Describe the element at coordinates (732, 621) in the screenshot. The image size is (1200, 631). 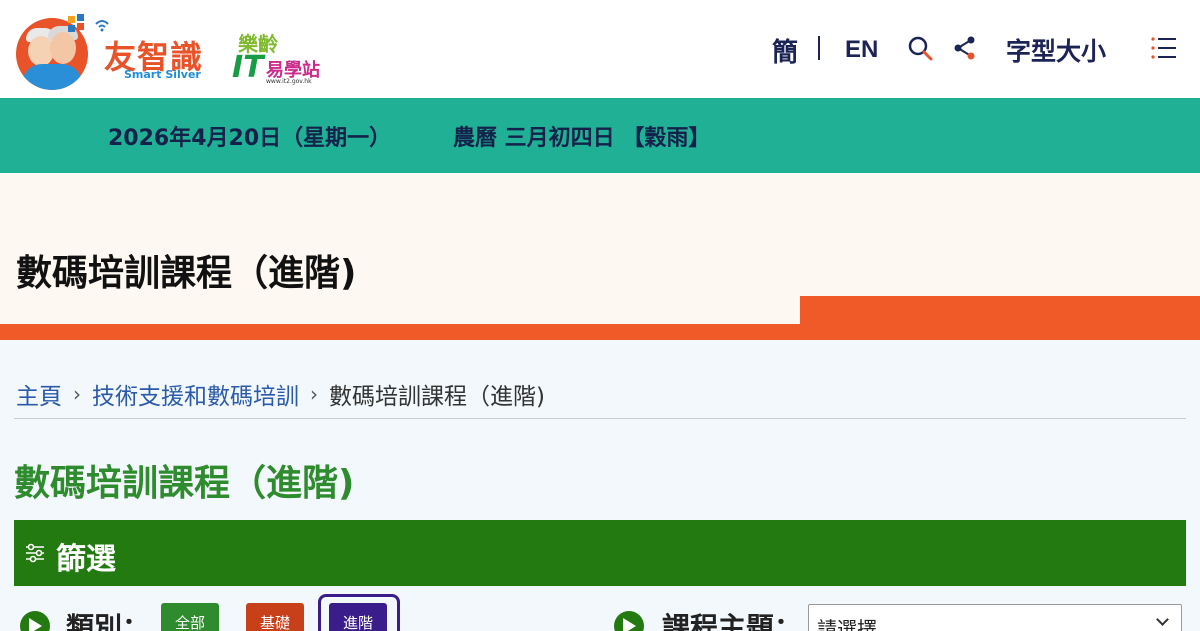
I see `topic-label: 課程主題：` at that location.